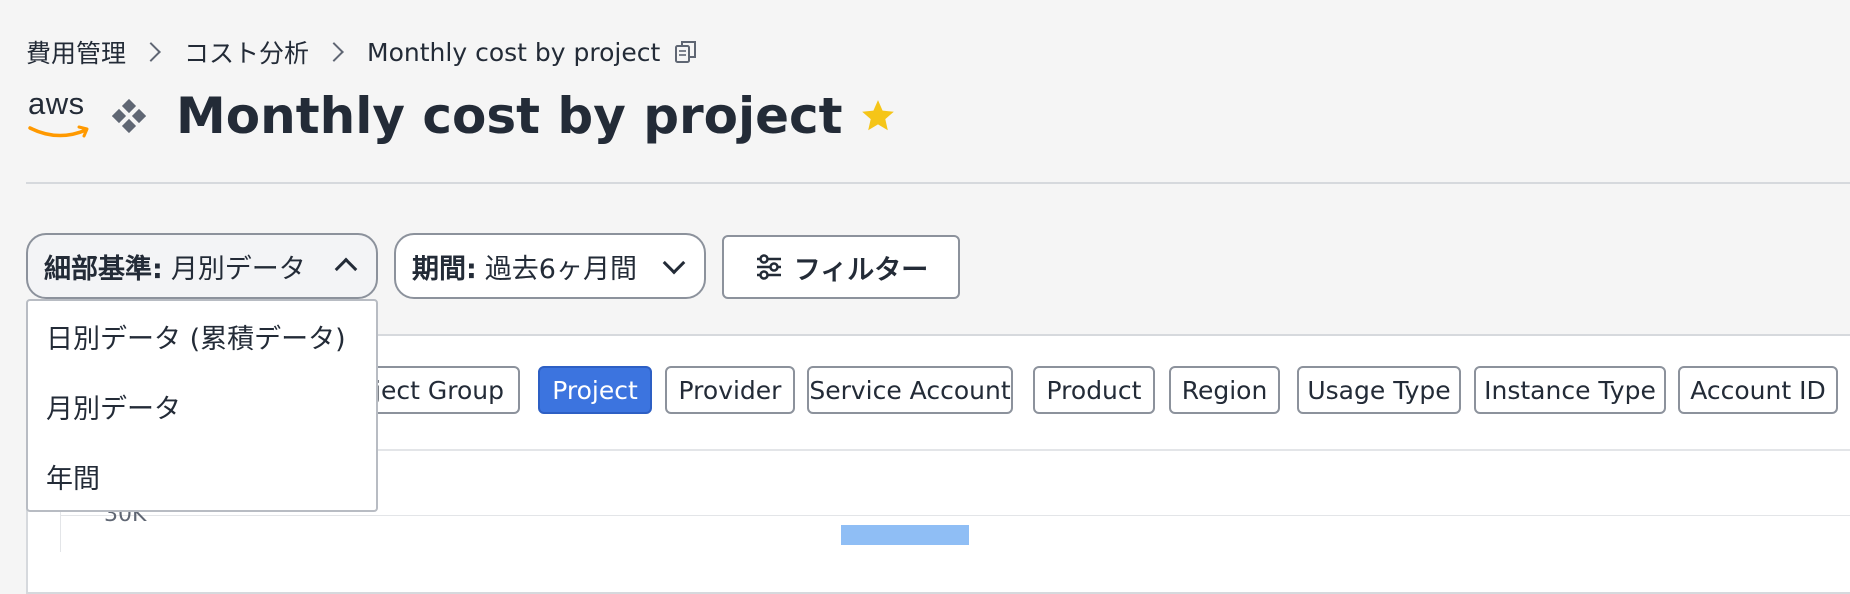 The height and width of the screenshot is (594, 1850). What do you see at coordinates (768, 267) in the screenshot?
I see `filter-sliders-icon` at bounding box center [768, 267].